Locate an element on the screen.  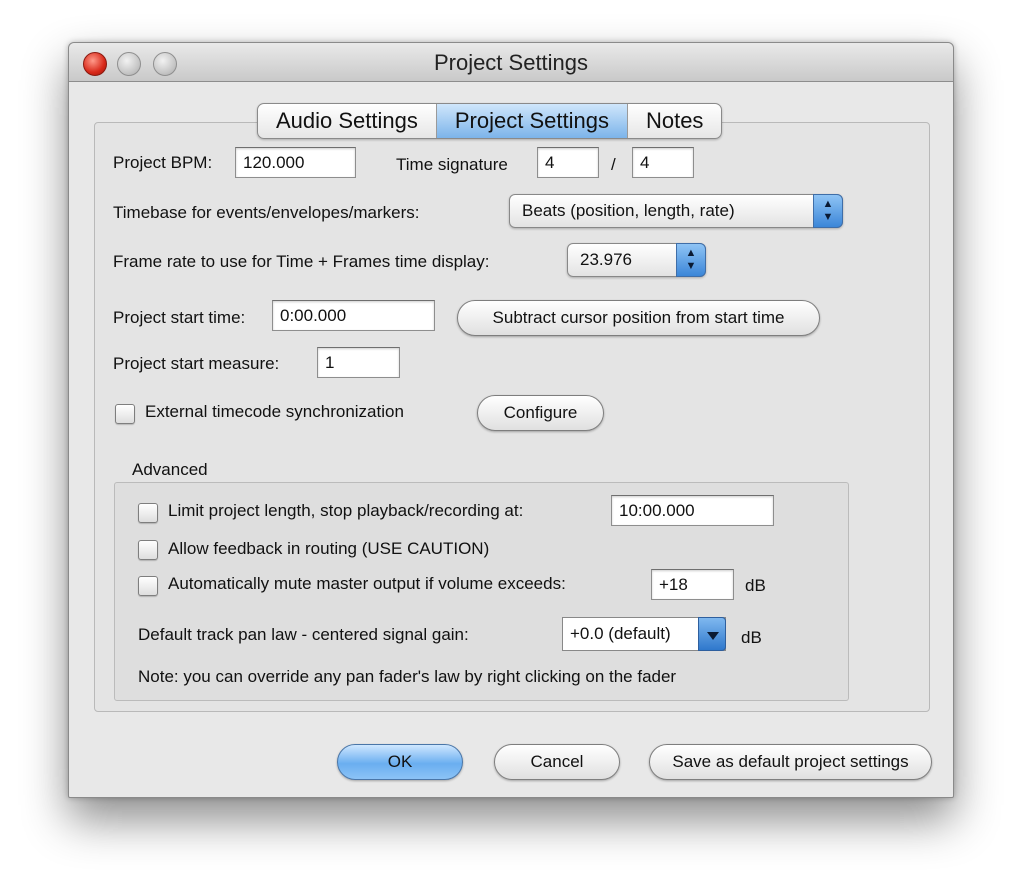
pan-law-unit: dB is located at coordinates (751, 637).